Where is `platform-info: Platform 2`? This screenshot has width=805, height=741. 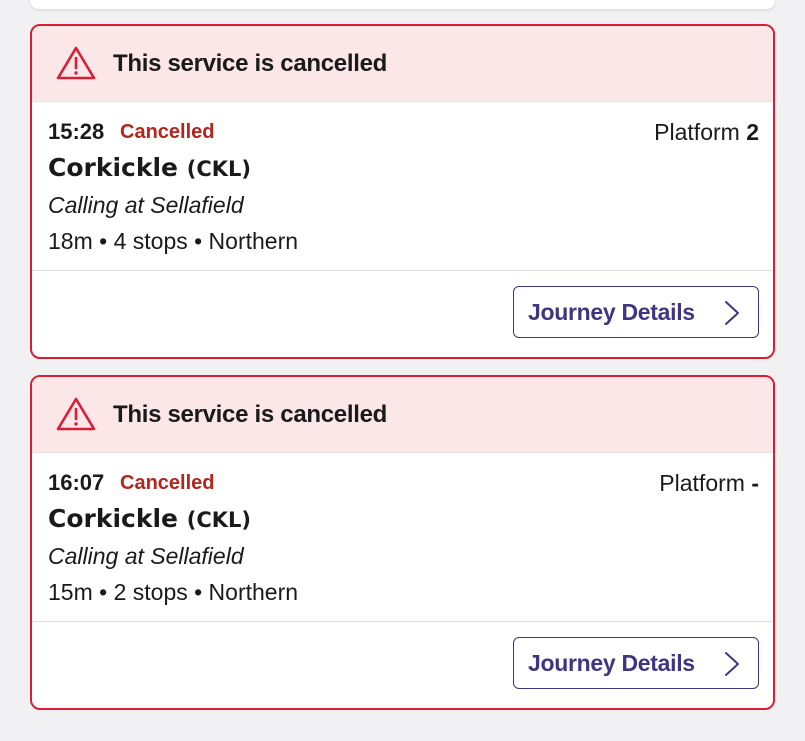
platform-info: Platform 2 is located at coordinates (706, 132).